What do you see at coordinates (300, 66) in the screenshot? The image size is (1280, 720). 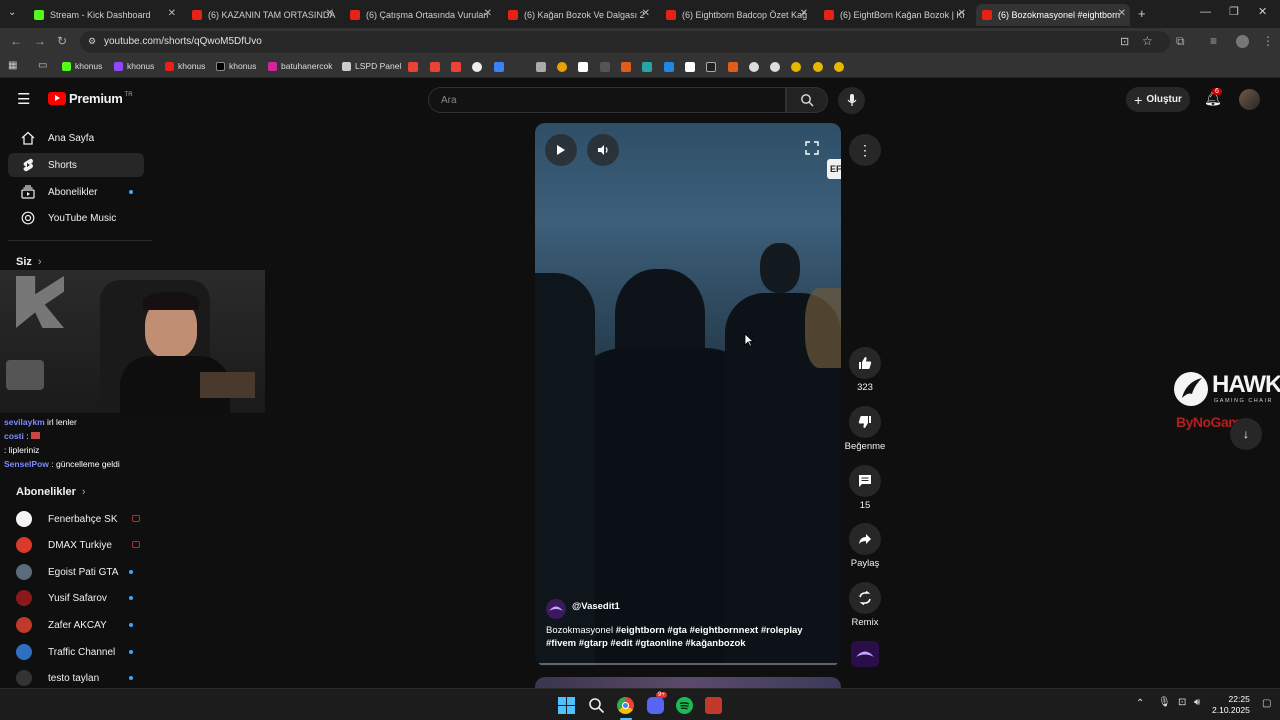 I see `bookmark-batuhanercok: batuhanercok` at bounding box center [300, 66].